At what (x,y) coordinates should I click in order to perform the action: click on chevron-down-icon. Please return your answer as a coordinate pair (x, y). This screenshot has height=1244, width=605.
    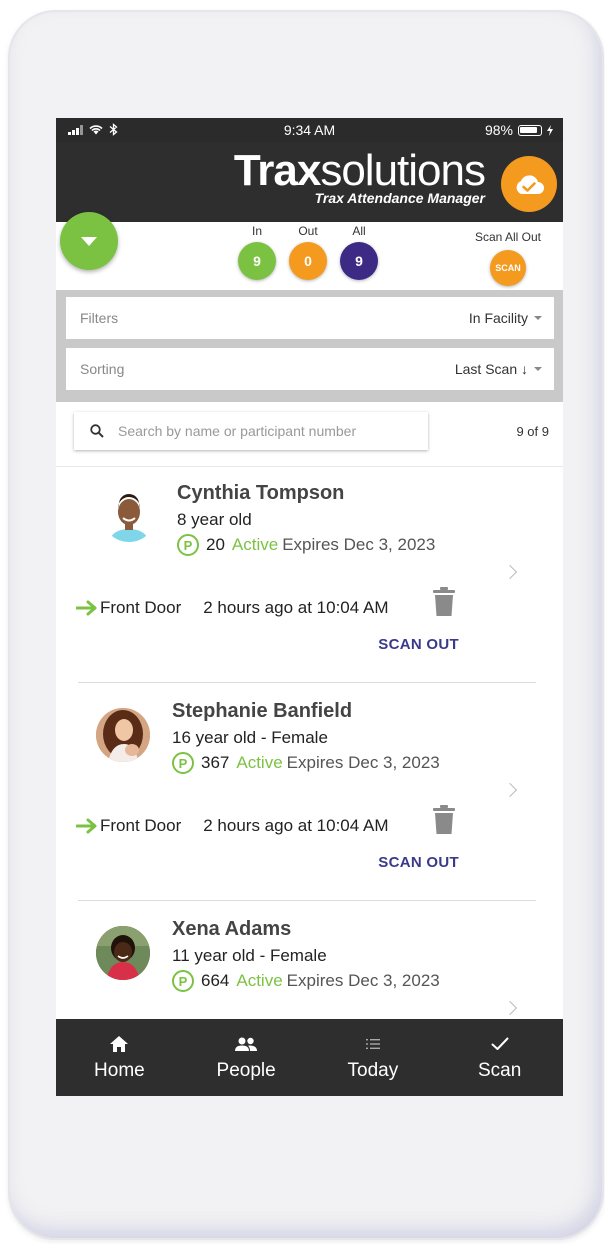
    Looking at the image, I should click on (89, 241).